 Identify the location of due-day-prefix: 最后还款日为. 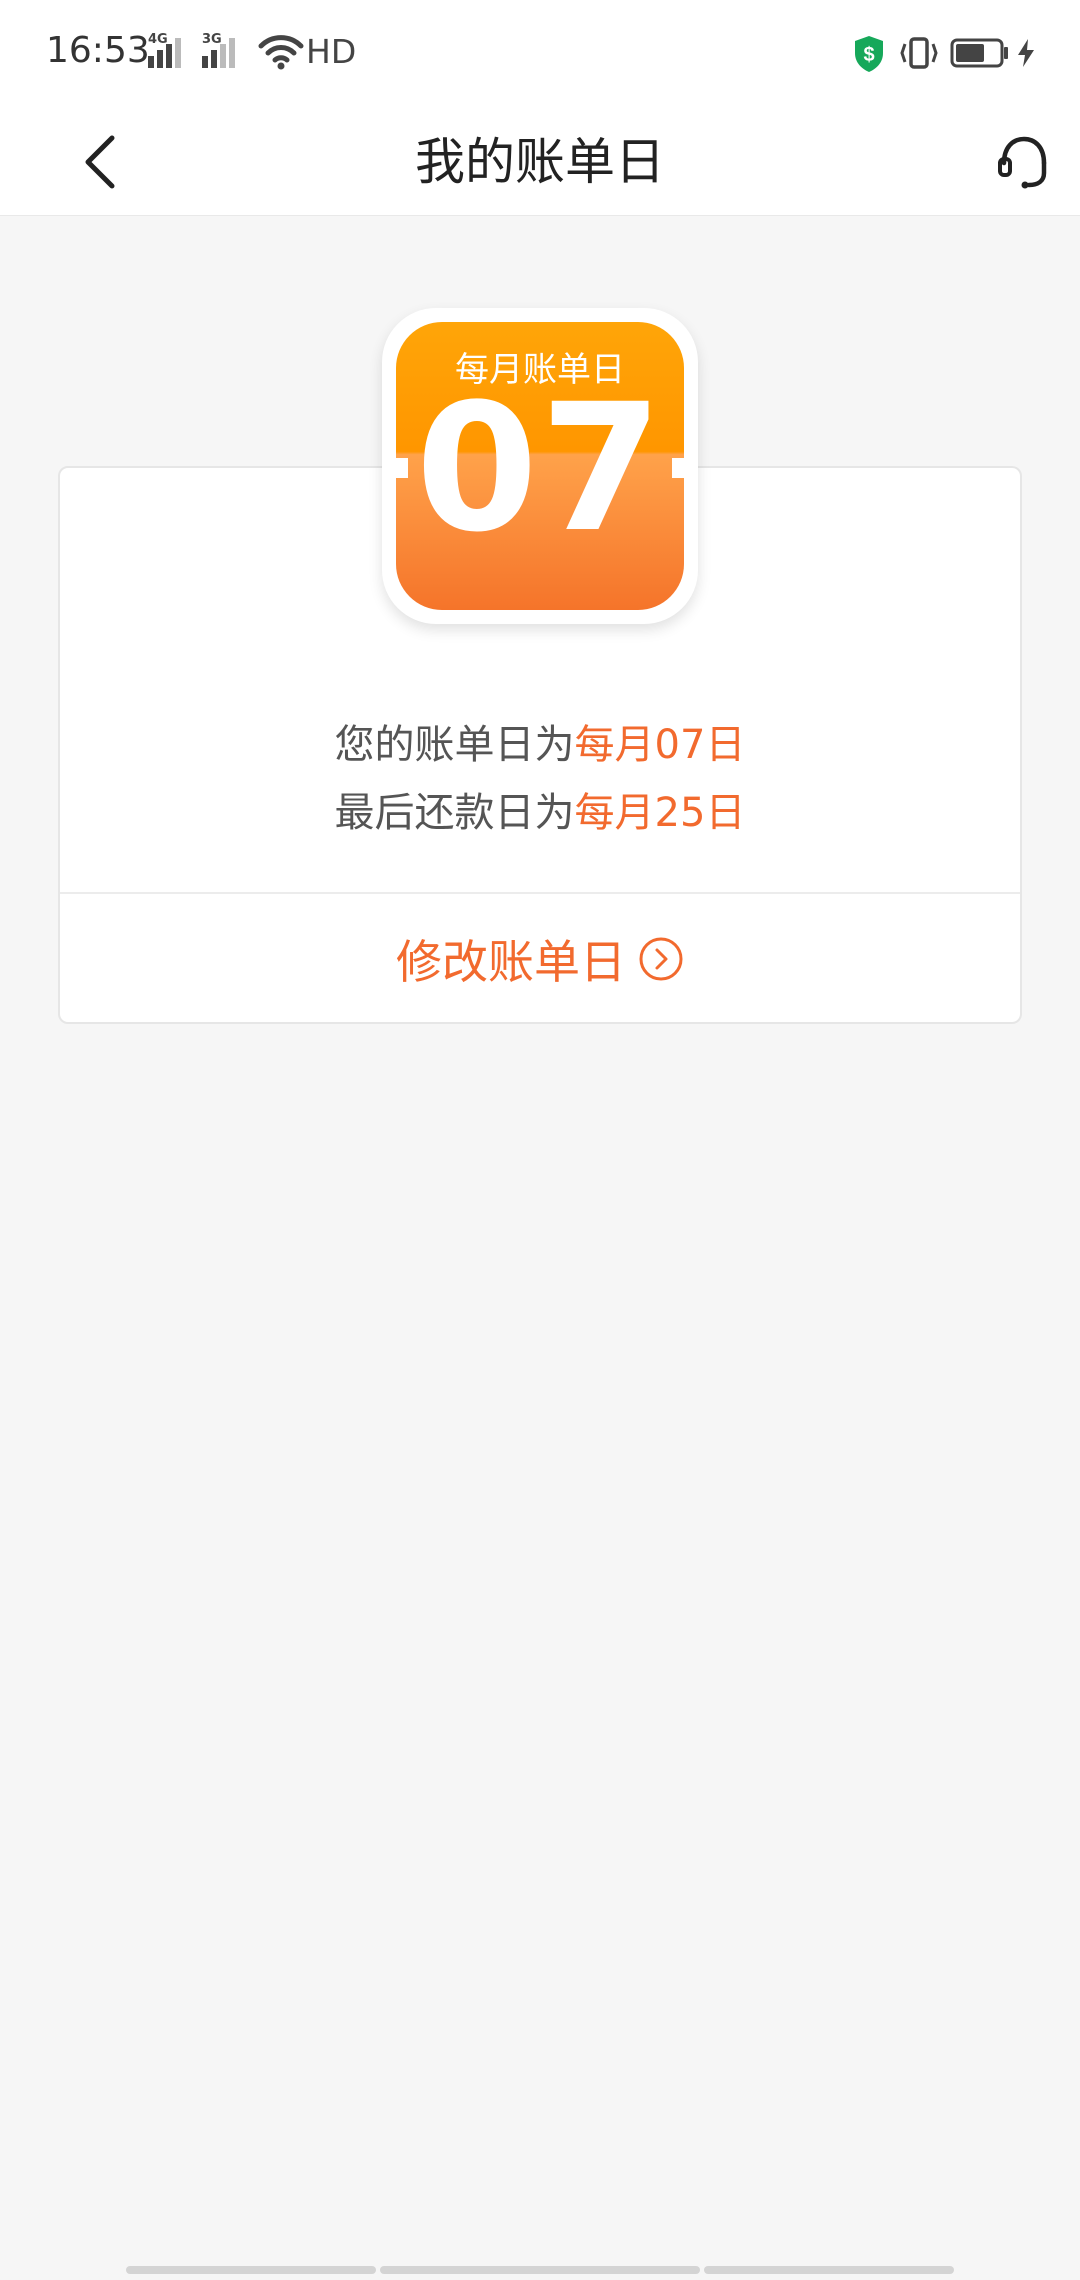
(454, 813).